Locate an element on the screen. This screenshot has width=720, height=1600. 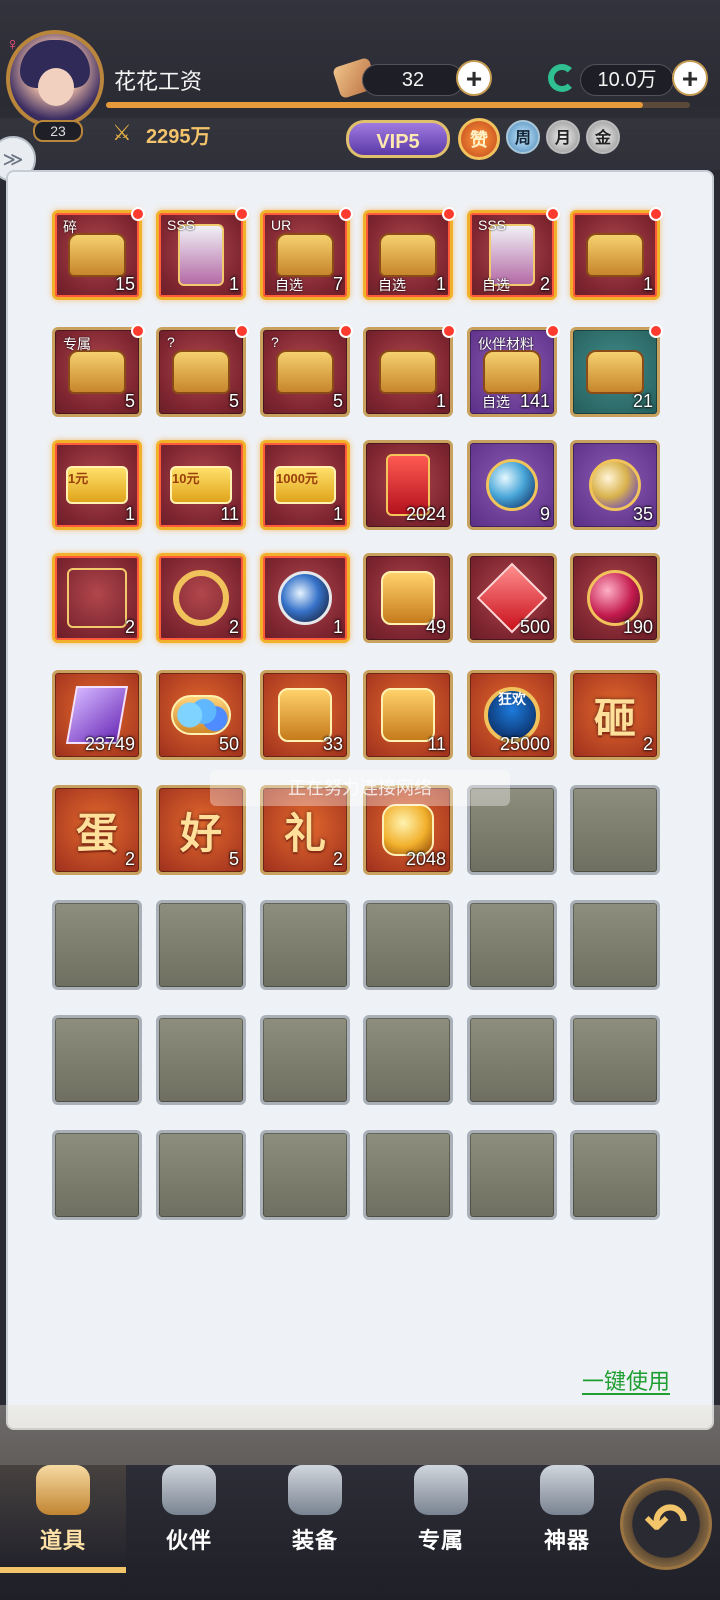
character-token-icon: 蛋 is located at coordinates (96, 833).